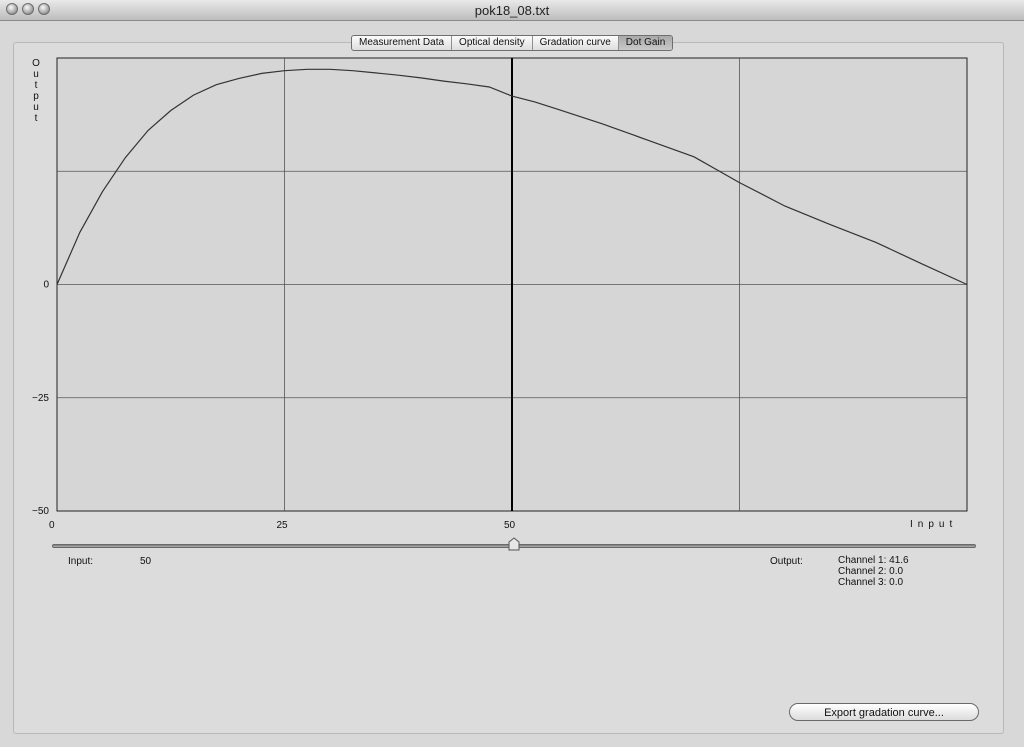 The image size is (1024, 747). Describe the element at coordinates (52, 525) in the screenshot. I see `x-tick-label: 0` at that location.